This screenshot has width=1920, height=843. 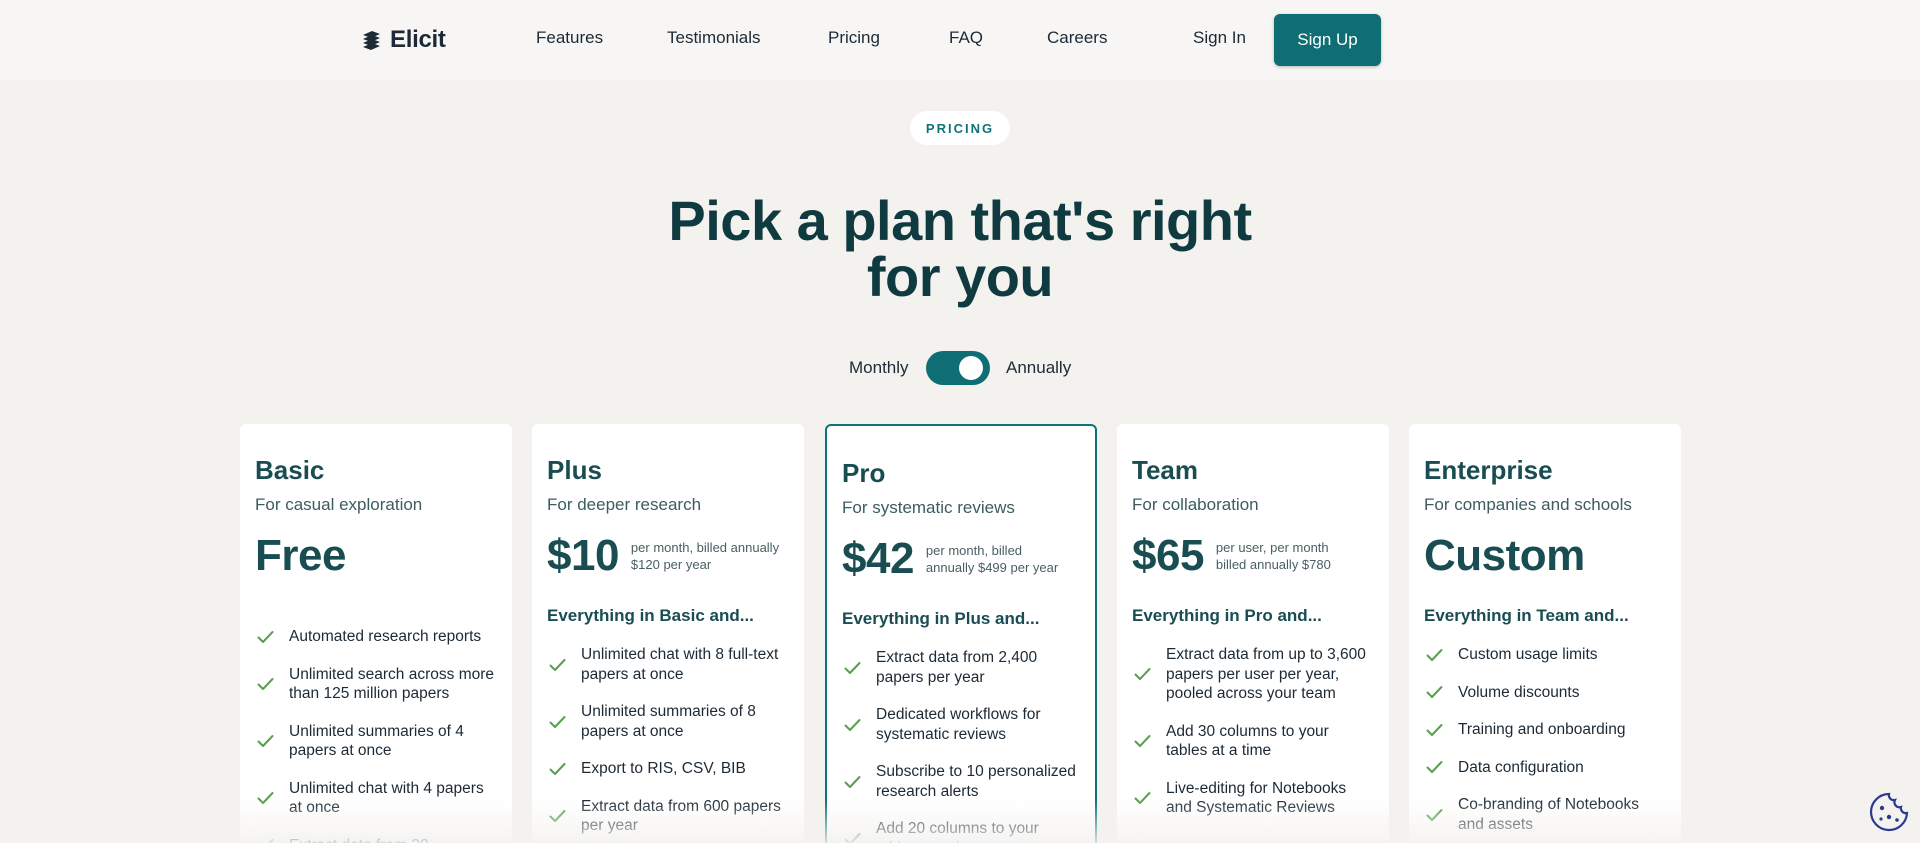 What do you see at coordinates (290, 470) in the screenshot?
I see `plan-name: Basic` at bounding box center [290, 470].